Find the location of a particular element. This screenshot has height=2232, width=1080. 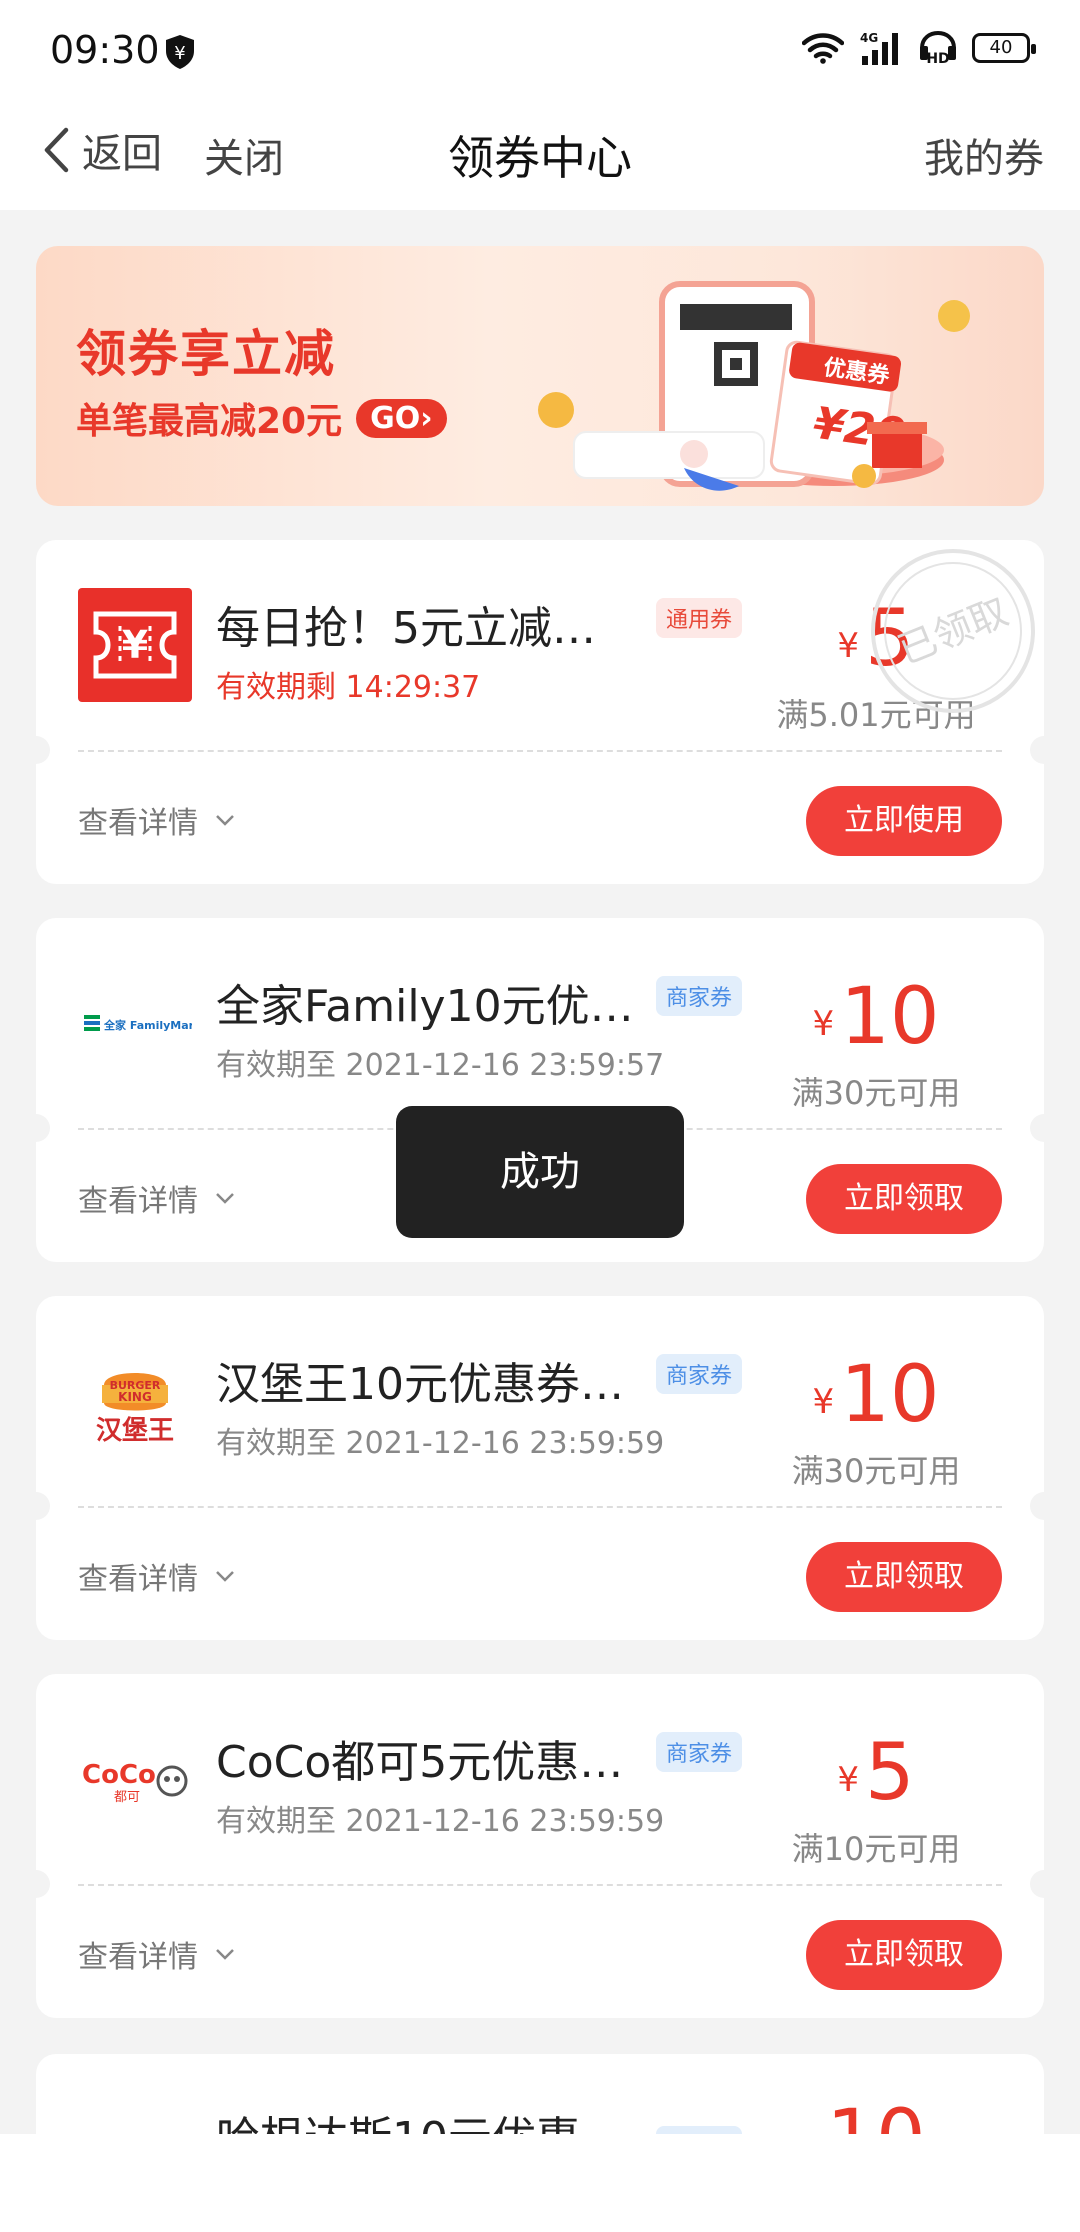

coco-logo: CoCo 都可 is located at coordinates (135, 1782).